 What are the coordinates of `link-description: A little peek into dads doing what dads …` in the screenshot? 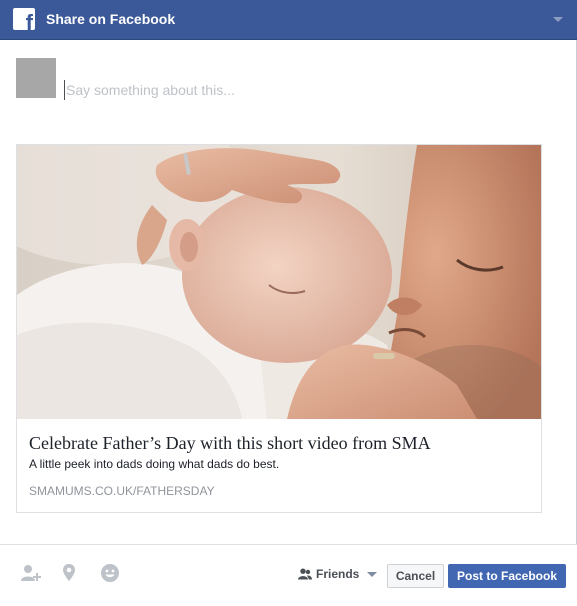 It's located at (154, 464).